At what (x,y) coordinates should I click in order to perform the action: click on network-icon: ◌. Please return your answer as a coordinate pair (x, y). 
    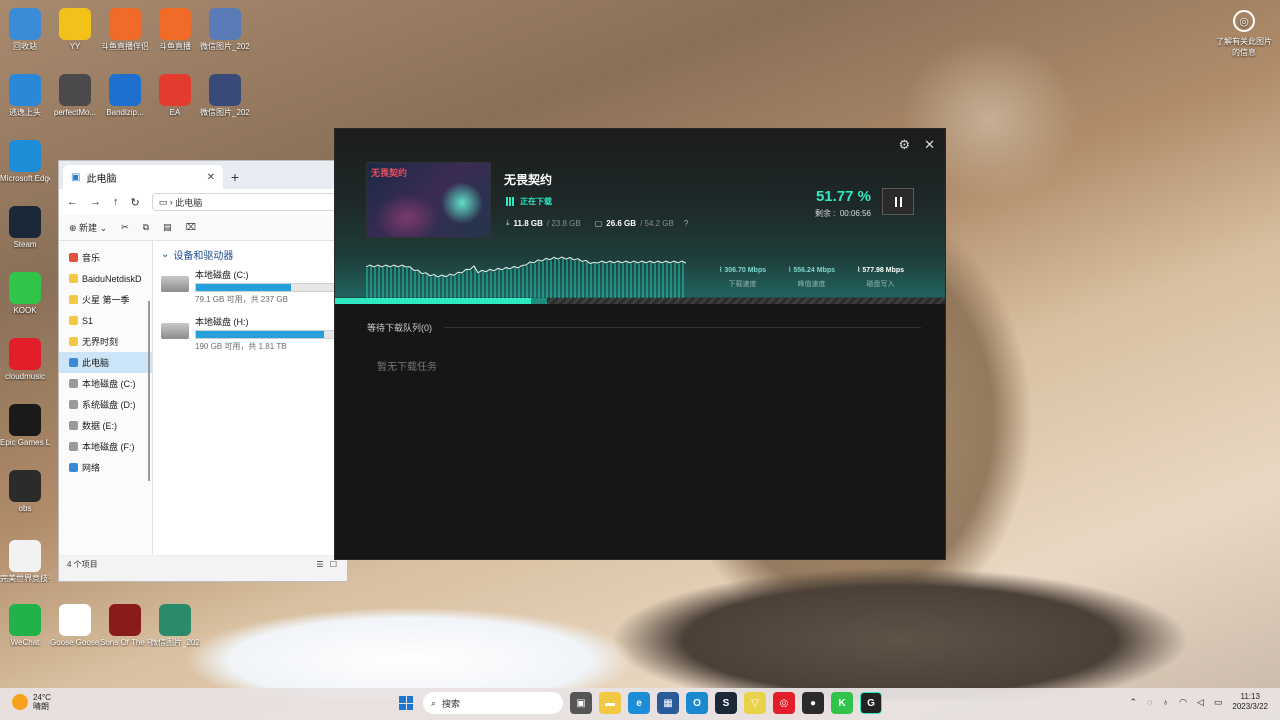
    Looking at the image, I should click on (1149, 702).